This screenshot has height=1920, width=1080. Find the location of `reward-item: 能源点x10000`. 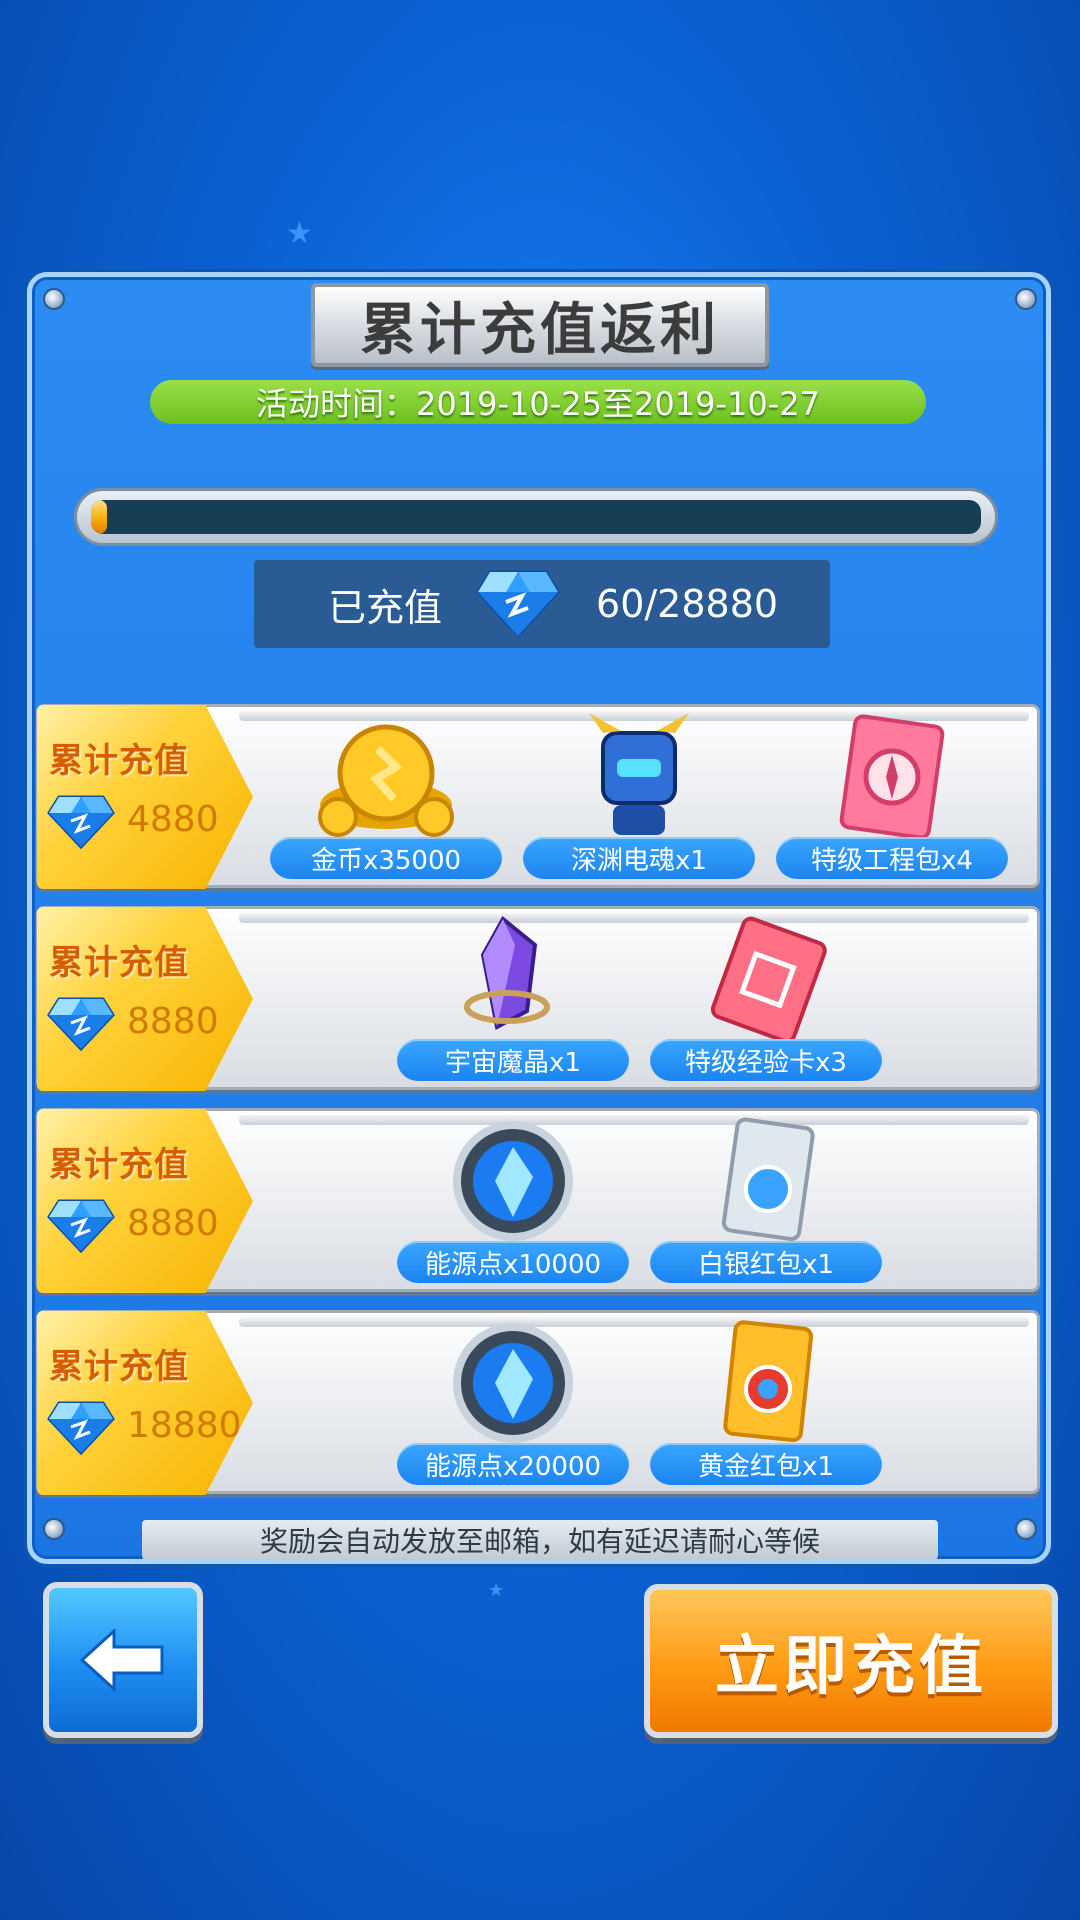

reward-item: 能源点x10000 is located at coordinates (513, 1199).